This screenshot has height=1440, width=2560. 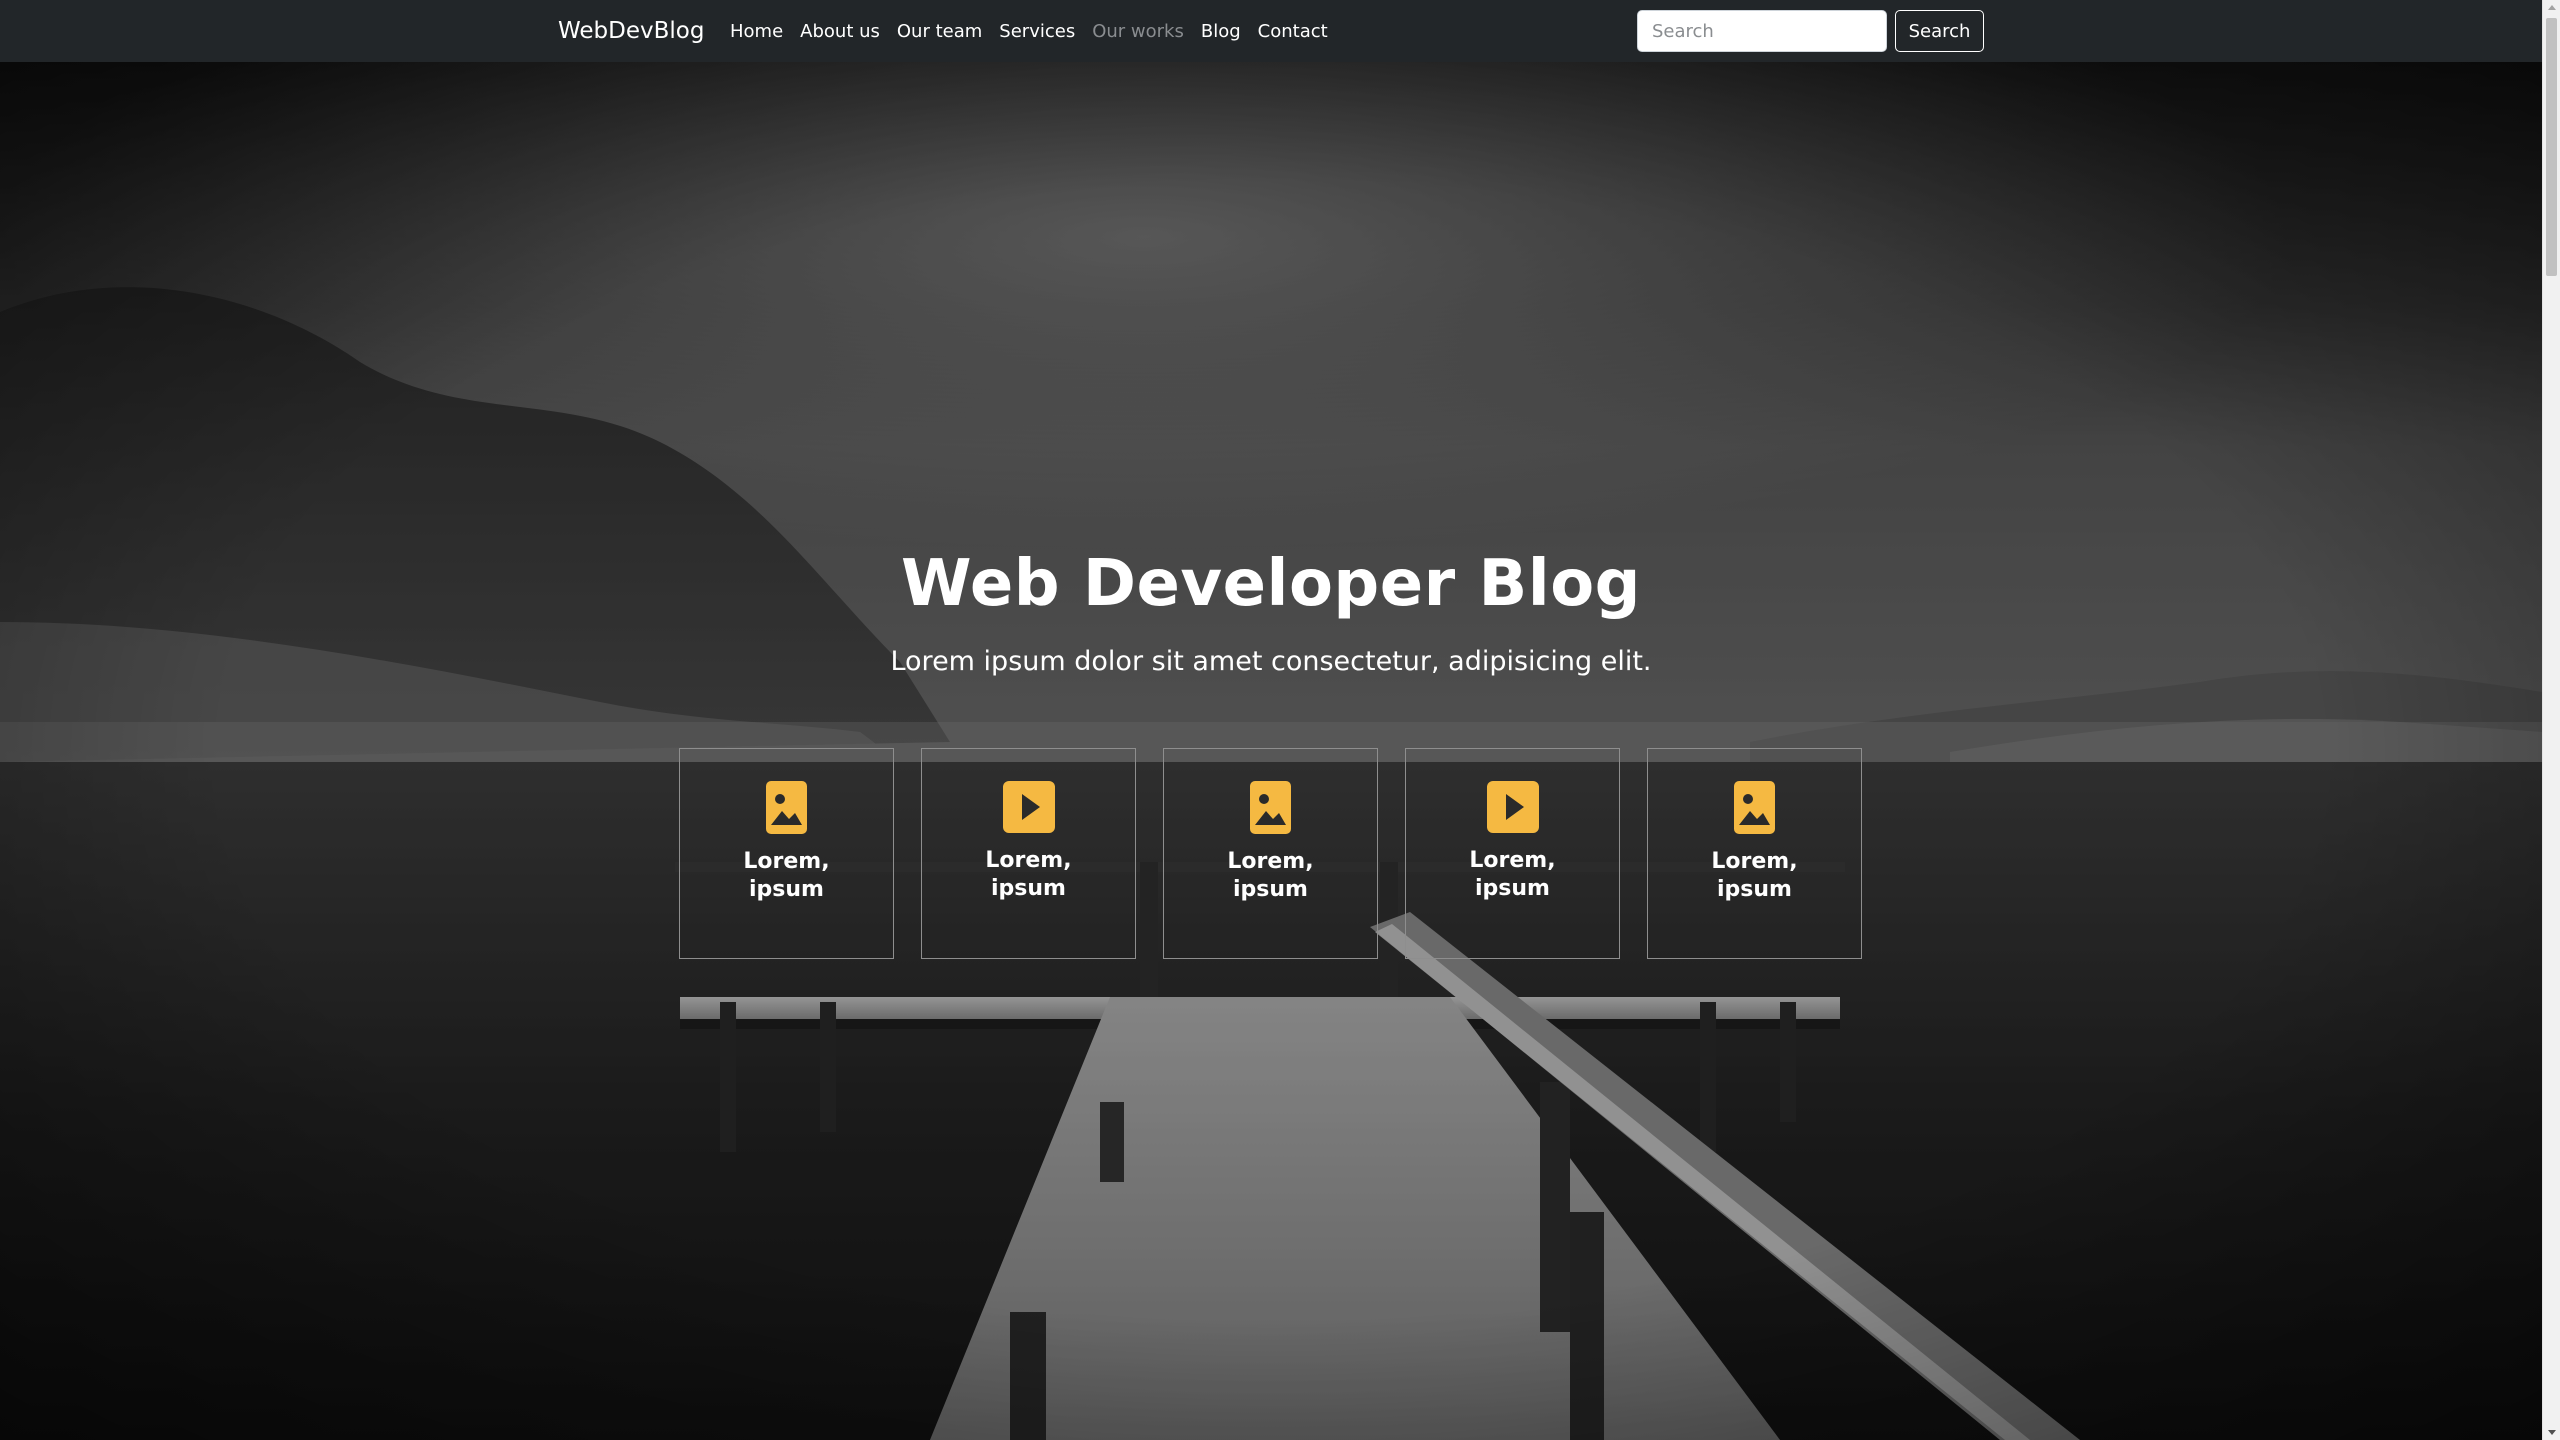 I want to click on page-scrollbar, so click(x=2551, y=720).